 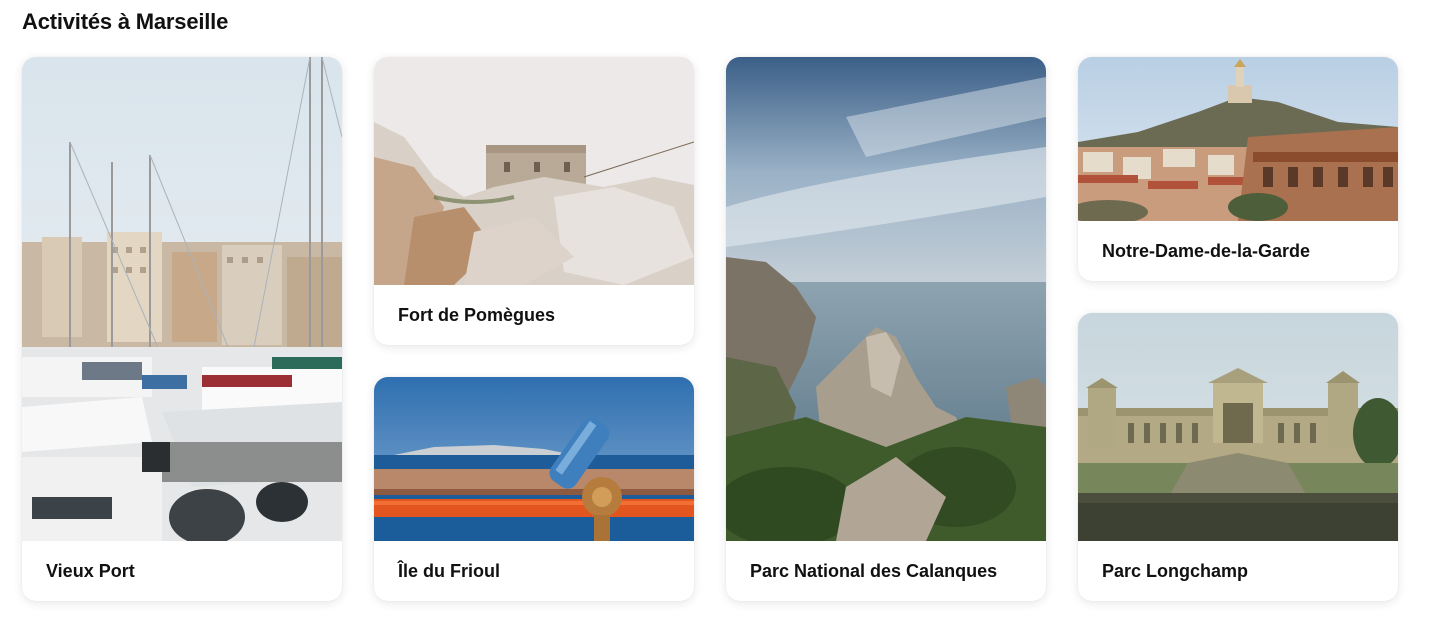 What do you see at coordinates (449, 571) in the screenshot?
I see `card-title: Île du Frioul` at bounding box center [449, 571].